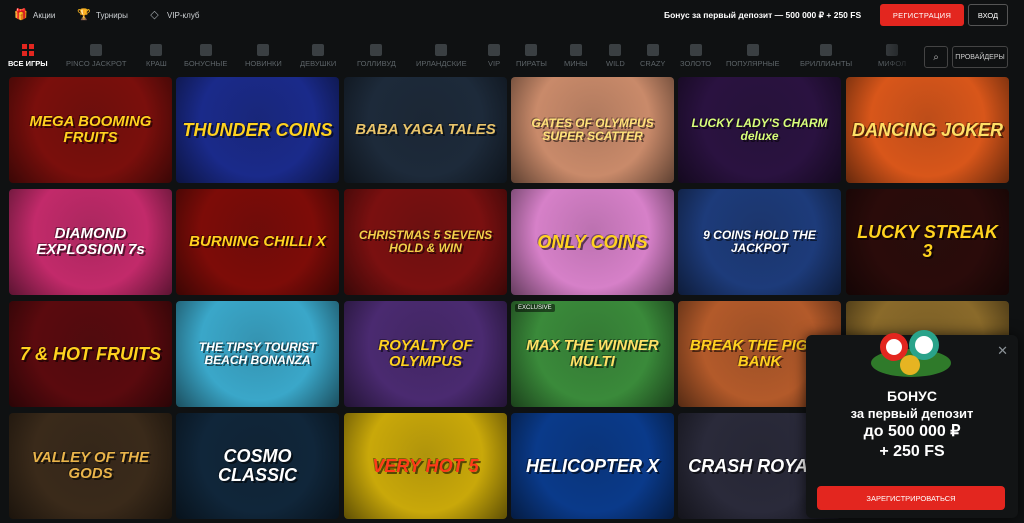  Describe the element at coordinates (531, 63) in the screenshot. I see `nav-item-label: ПИРАТЫ` at that location.